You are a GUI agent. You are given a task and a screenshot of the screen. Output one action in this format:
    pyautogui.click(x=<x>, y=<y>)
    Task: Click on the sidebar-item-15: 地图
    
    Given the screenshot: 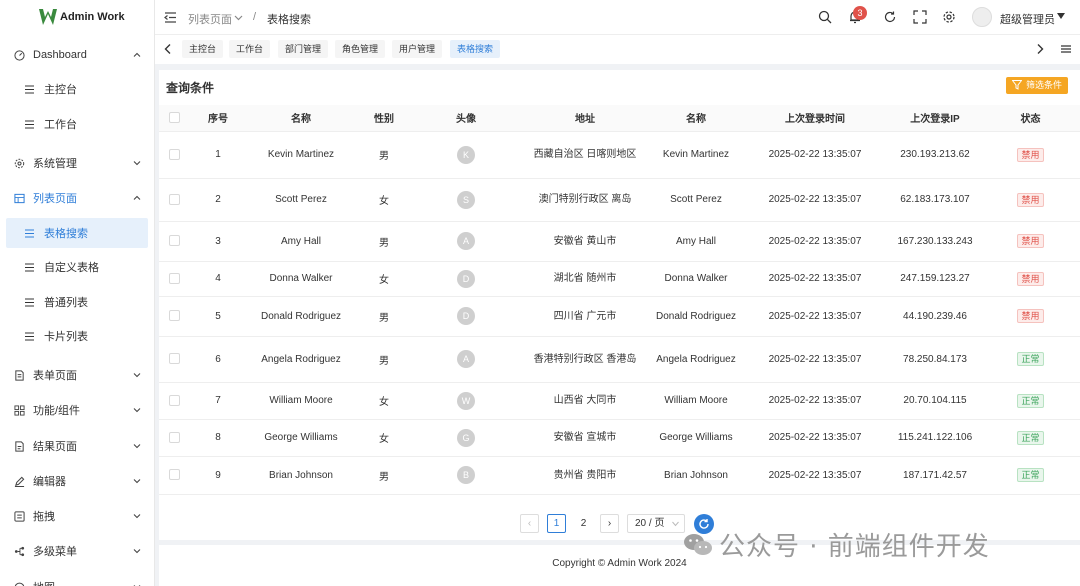 What is the action you would take?
    pyautogui.click(x=77, y=579)
    